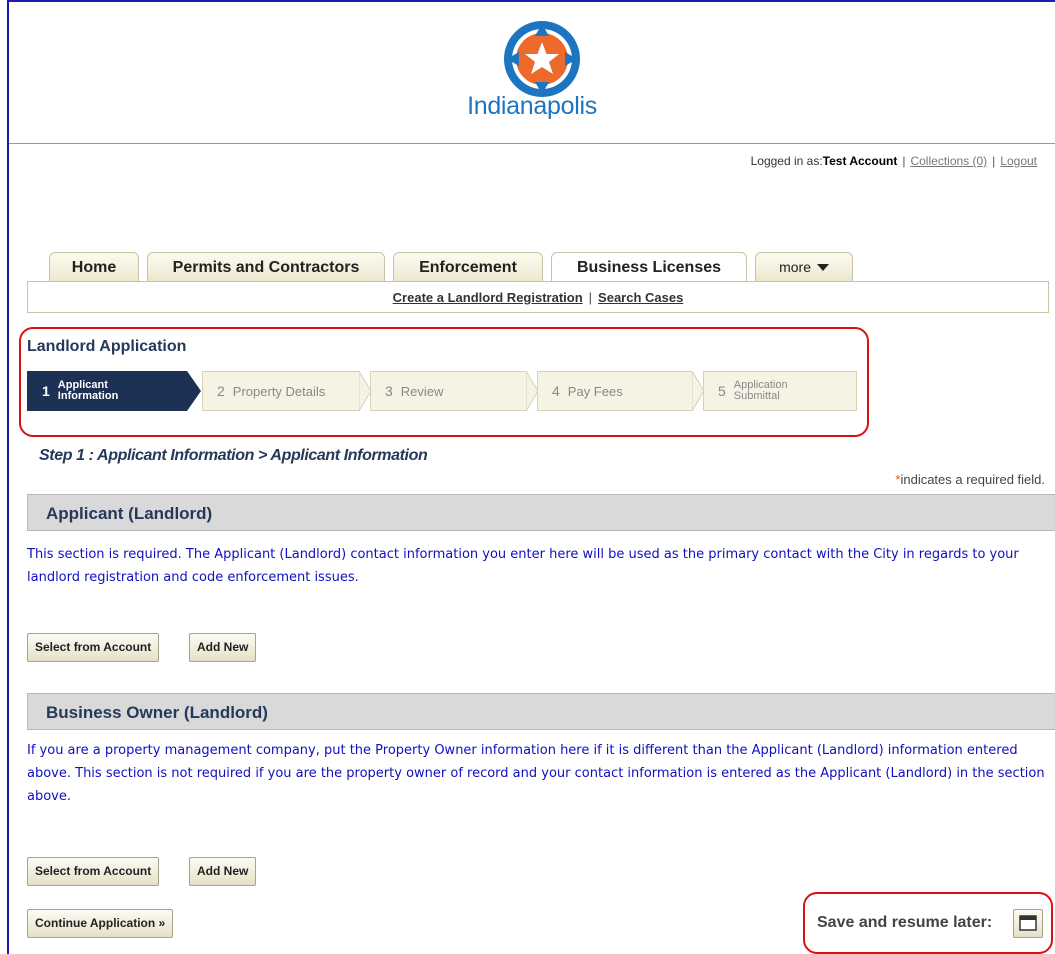  What do you see at coordinates (786, 161) in the screenshot?
I see `logged-in-prefix: Logged in as:` at bounding box center [786, 161].